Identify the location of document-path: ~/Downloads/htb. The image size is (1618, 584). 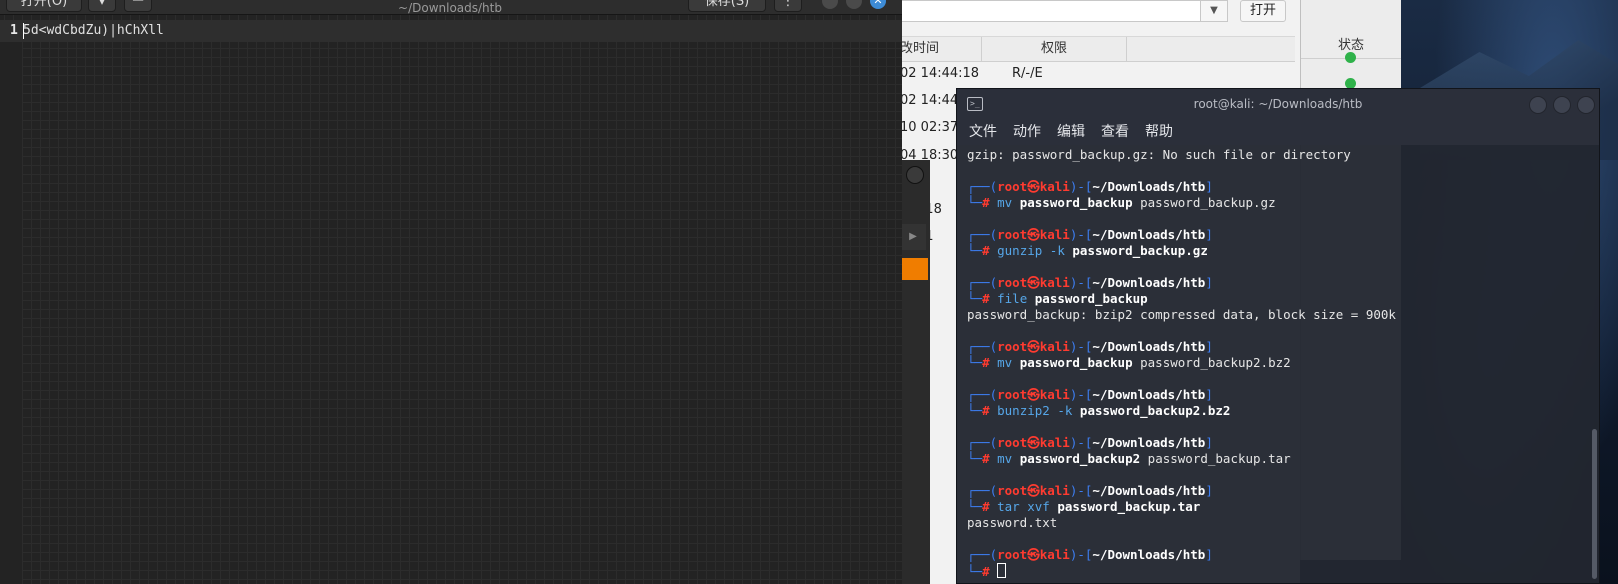
(450, 8).